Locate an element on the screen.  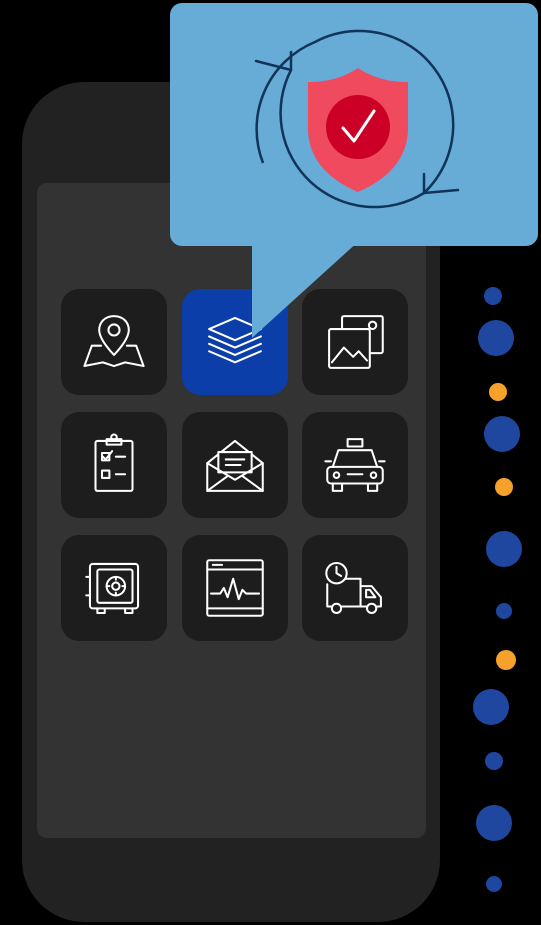
delivery-truck-clock-icon is located at coordinates (353, 588).